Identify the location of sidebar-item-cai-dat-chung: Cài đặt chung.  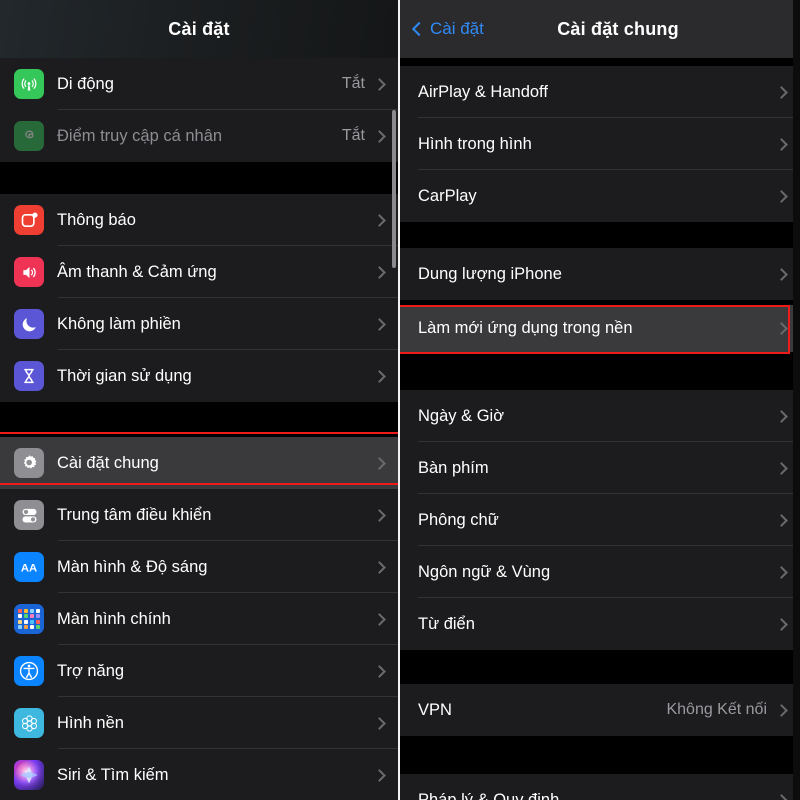
(199, 463).